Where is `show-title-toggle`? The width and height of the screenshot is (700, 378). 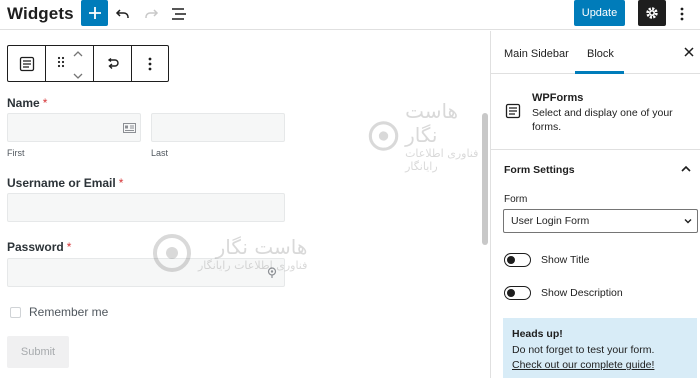
show-title-toggle is located at coordinates (517, 260).